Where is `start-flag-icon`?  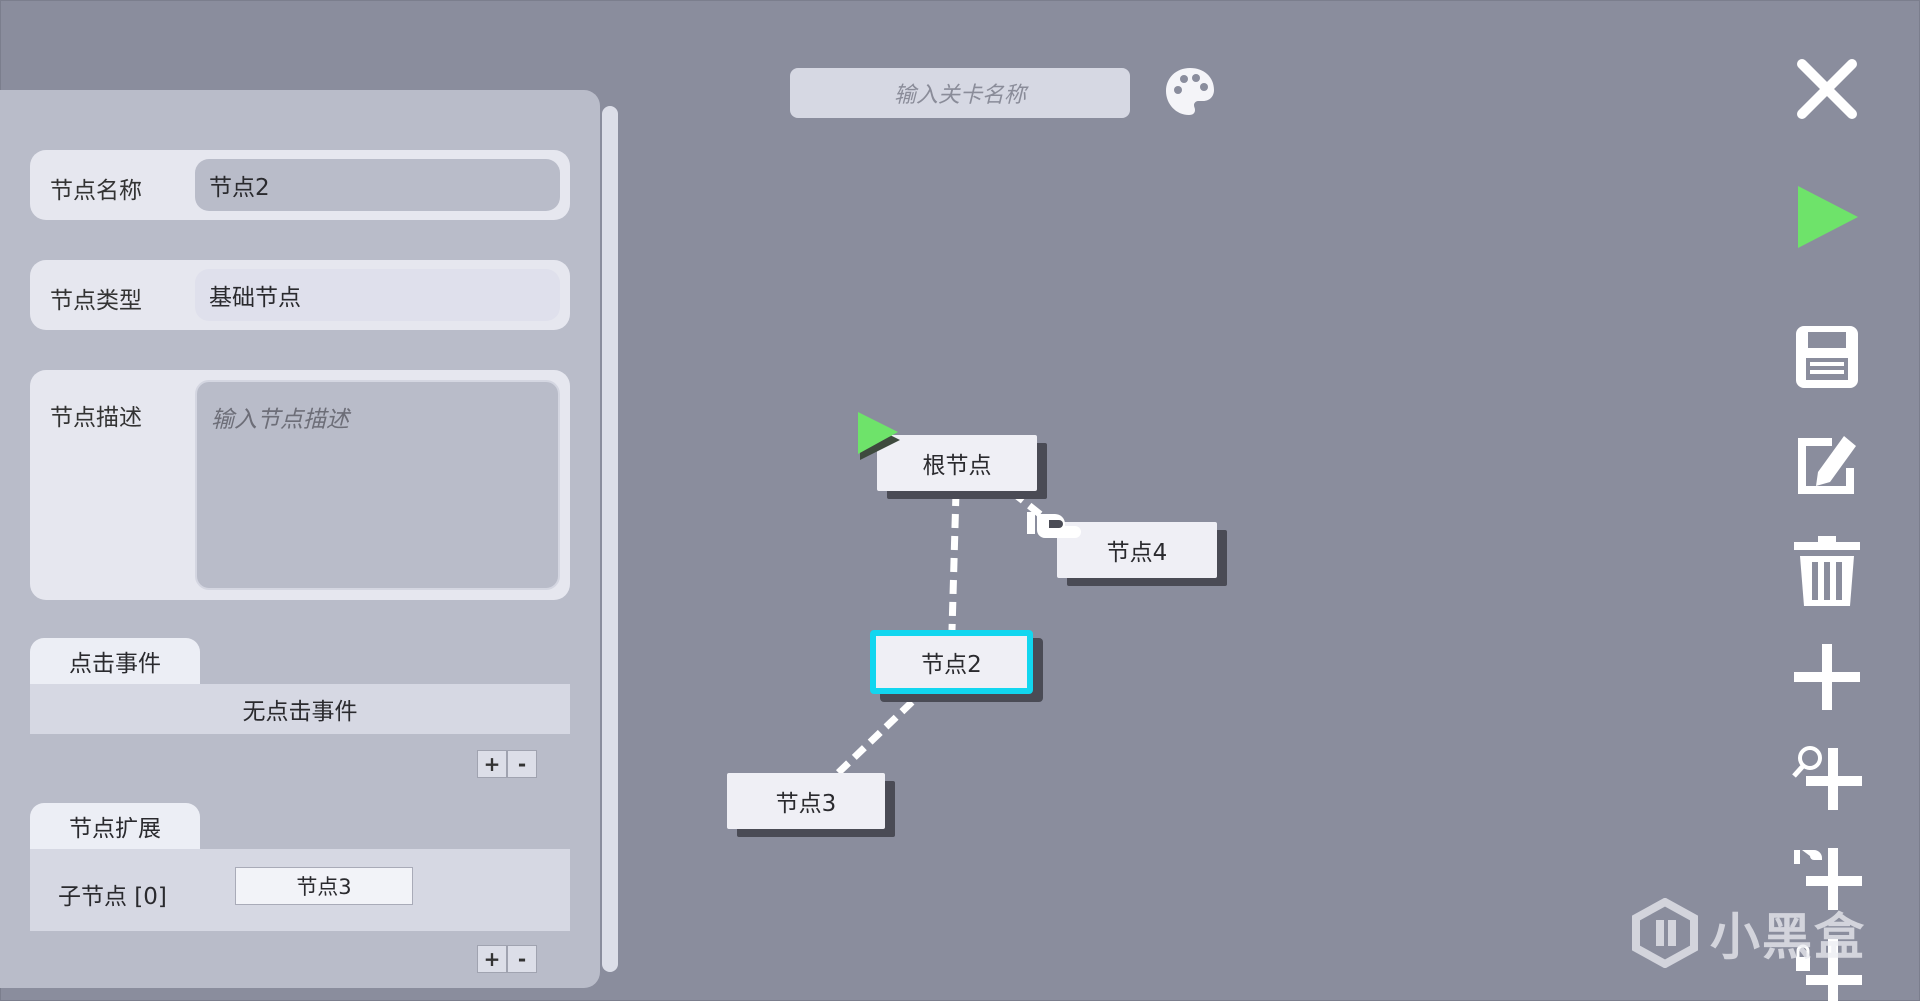 start-flag-icon is located at coordinates (879, 436).